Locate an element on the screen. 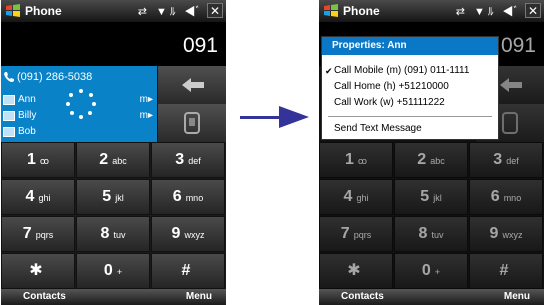 This screenshot has width=544, height=305. key-digit: 5 is located at coordinates (107, 196).